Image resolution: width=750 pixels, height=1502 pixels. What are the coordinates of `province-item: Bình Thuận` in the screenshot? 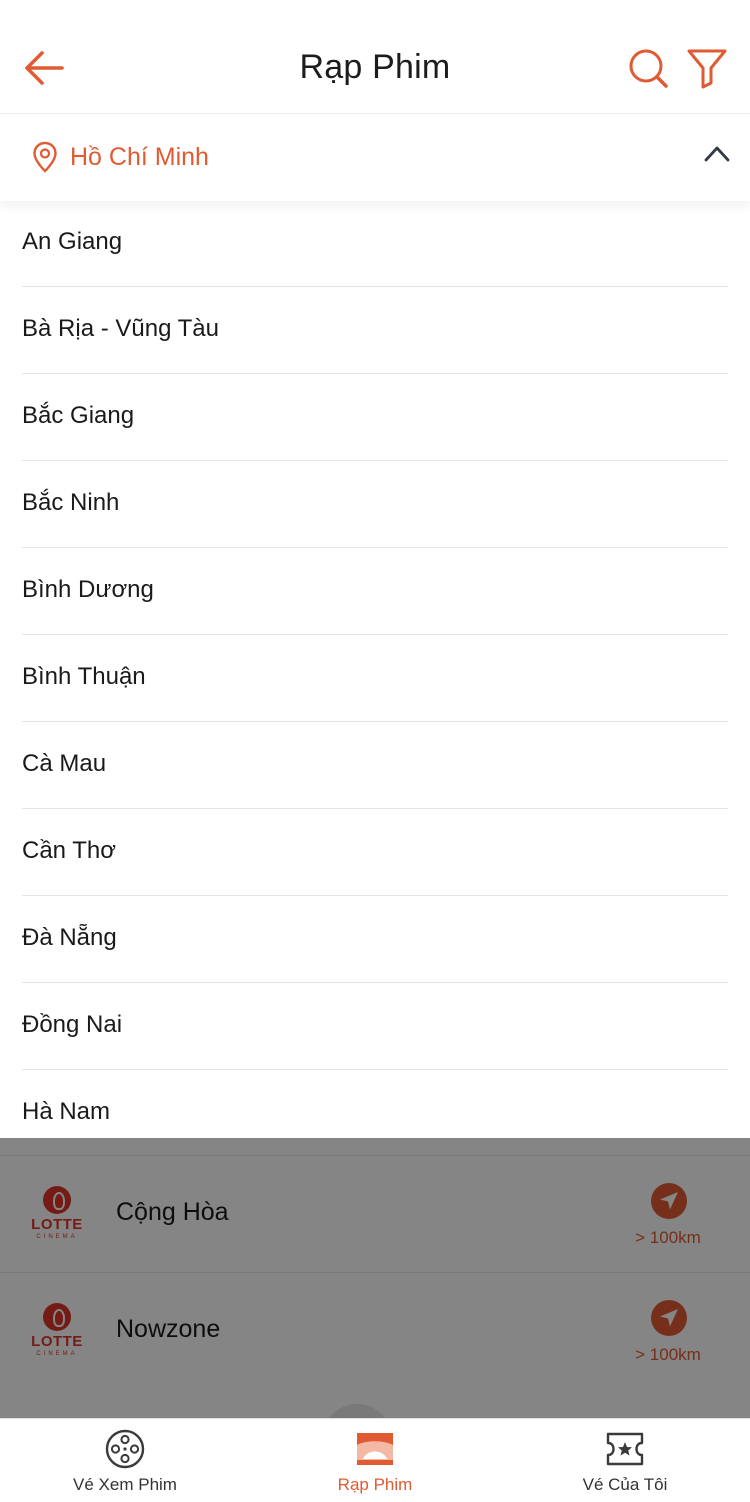 It's located at (375, 678).